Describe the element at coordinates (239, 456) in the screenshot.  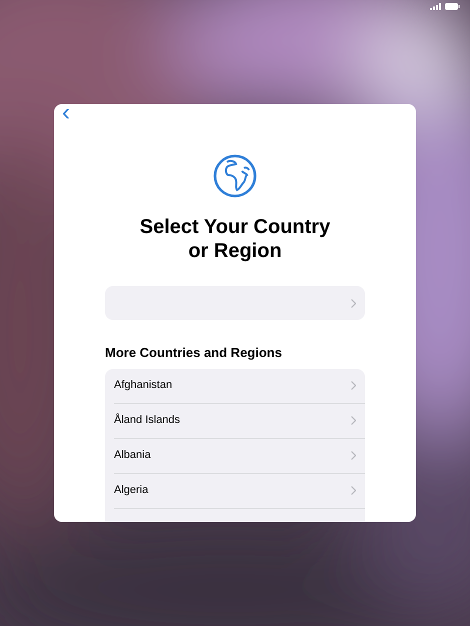
I see `country-row: Albania` at that location.